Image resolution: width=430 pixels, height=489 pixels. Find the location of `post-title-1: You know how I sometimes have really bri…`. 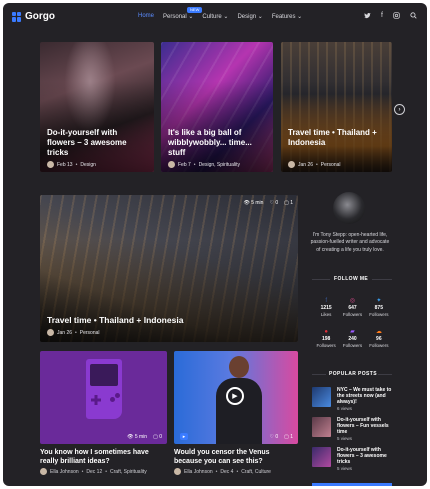

post-title-1: You know how I sometimes have really bri… is located at coordinates (103, 458).